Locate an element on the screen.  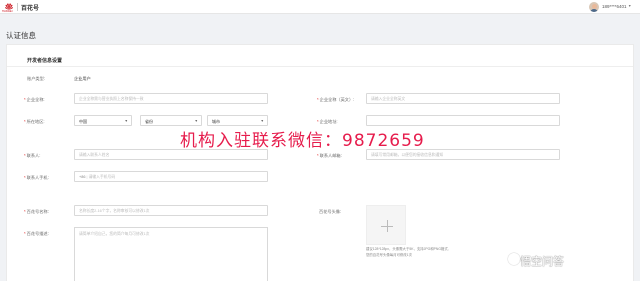
phone-placeholder: 请输入手机号码 is located at coordinates (102, 177).